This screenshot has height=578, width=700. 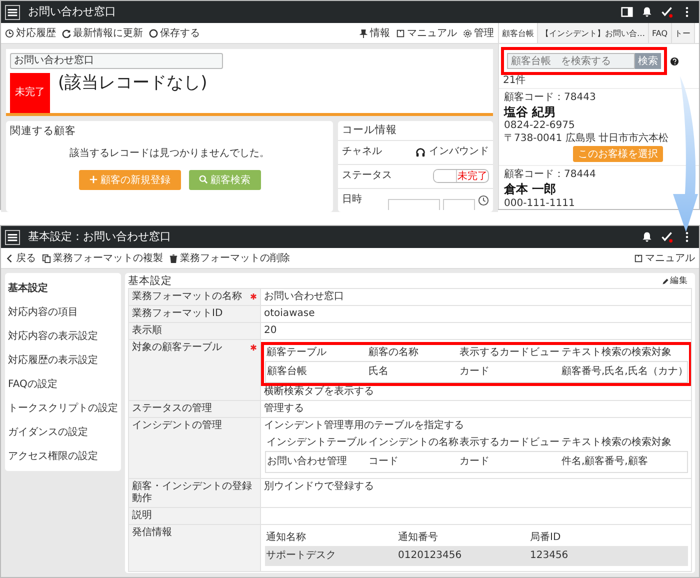 I want to click on empty-message: 該当するレコードは見つかりませんでした。, so click(x=169, y=154).